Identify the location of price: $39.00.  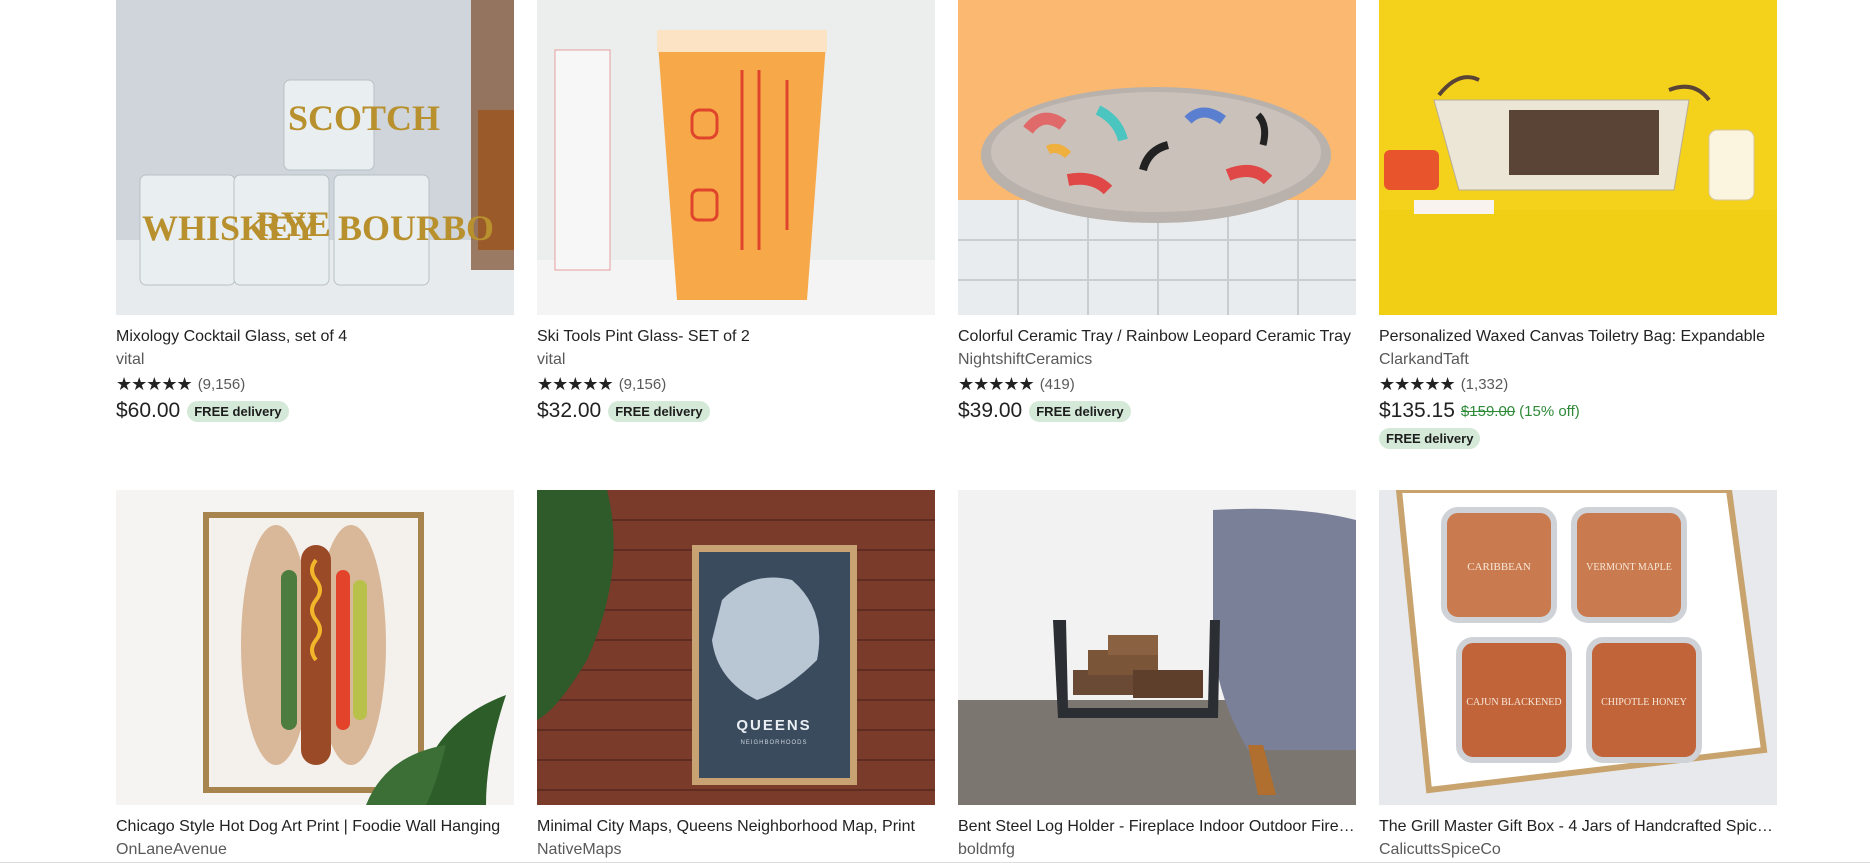
(990, 410).